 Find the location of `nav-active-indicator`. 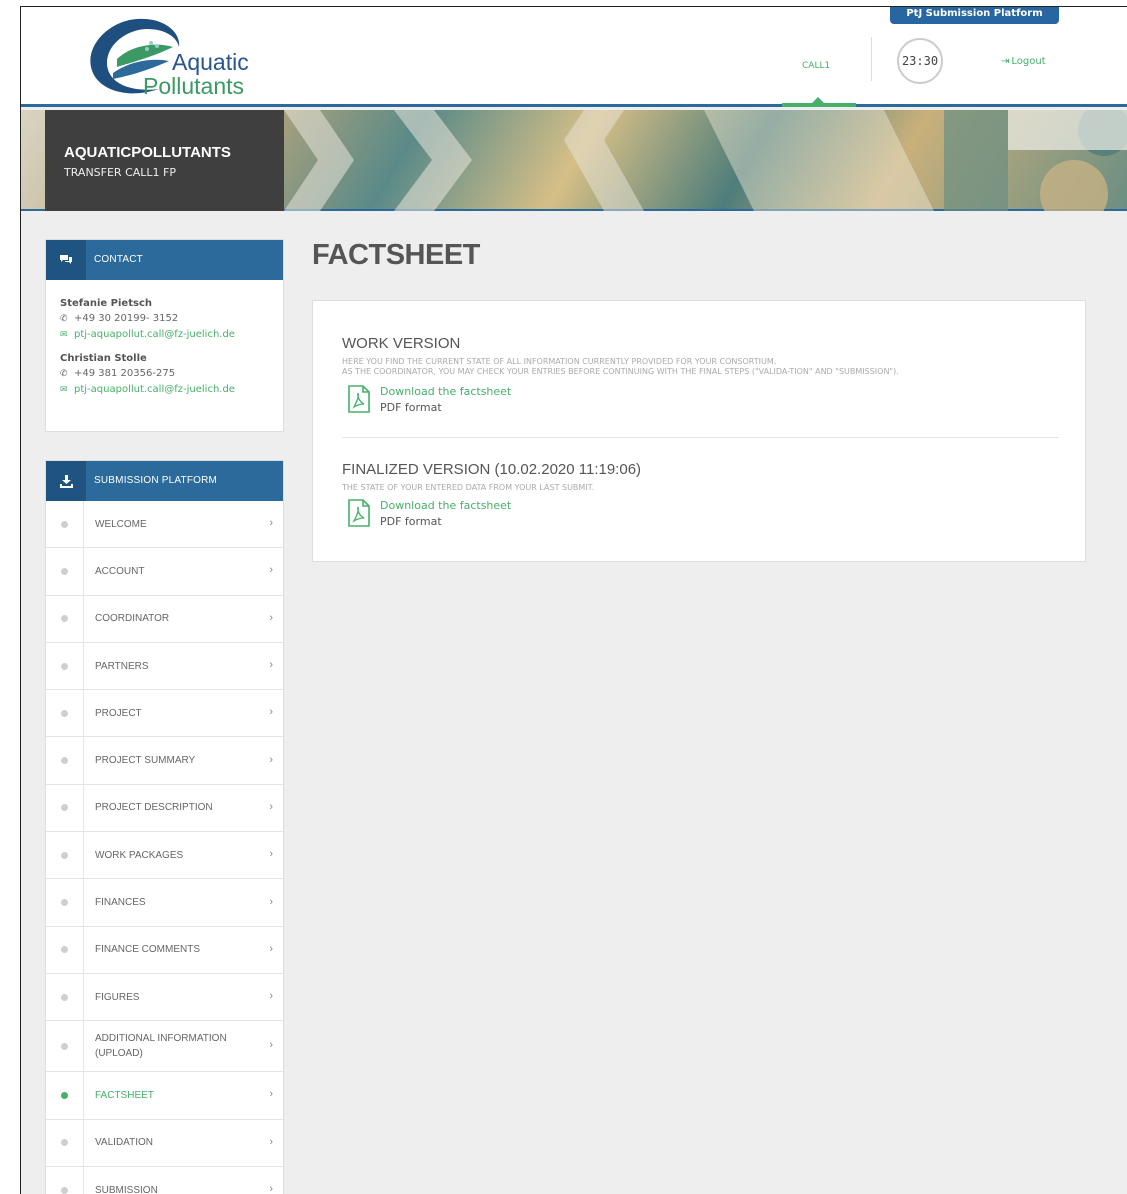

nav-active-indicator is located at coordinates (819, 105).